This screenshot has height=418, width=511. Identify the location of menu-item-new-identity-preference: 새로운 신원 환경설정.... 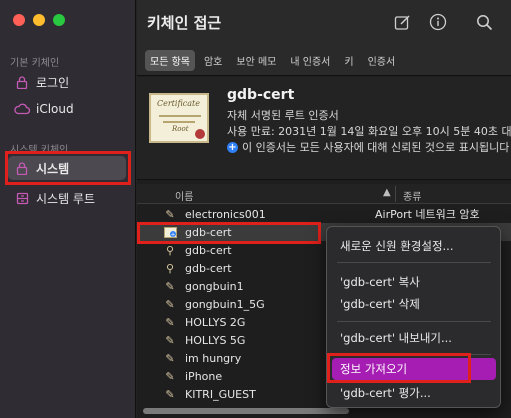
(414, 246).